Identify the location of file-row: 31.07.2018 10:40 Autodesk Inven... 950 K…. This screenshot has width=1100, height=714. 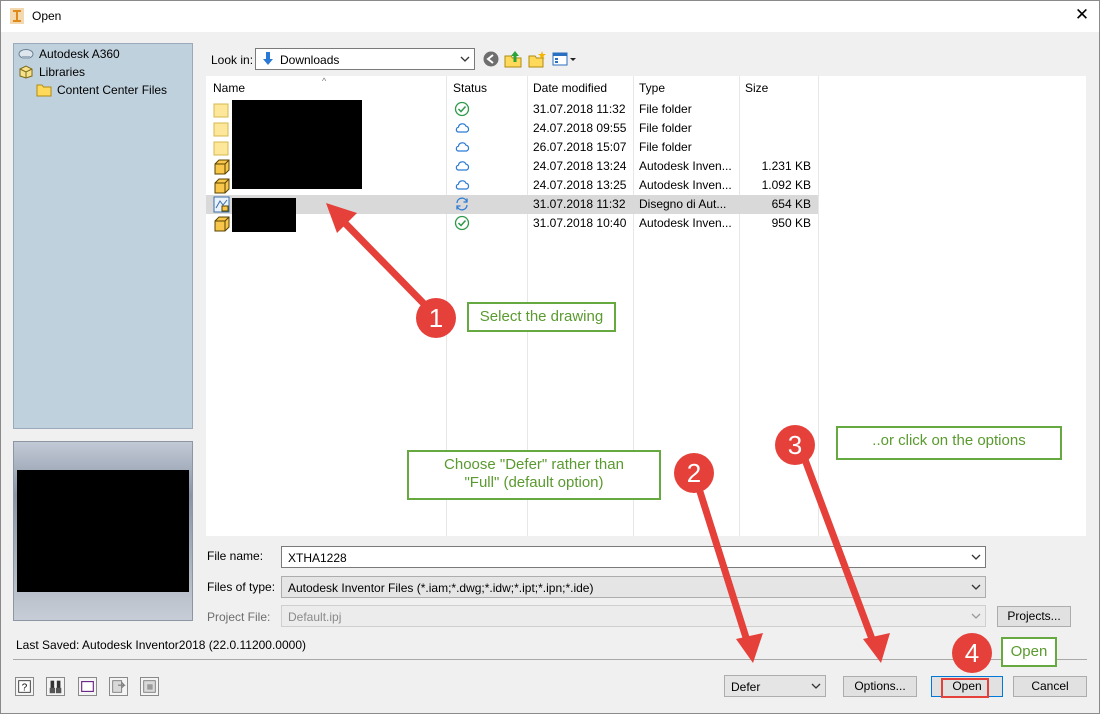
(512, 223).